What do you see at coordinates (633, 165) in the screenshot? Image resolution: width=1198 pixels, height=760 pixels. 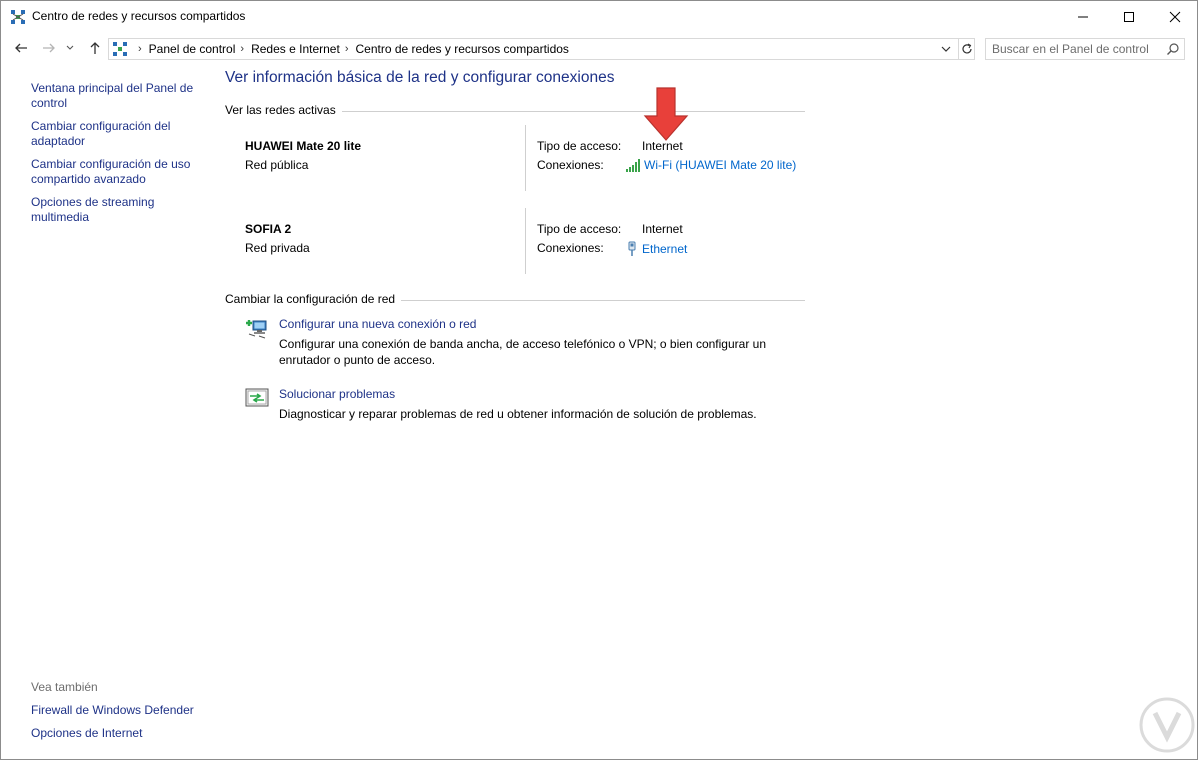 I see `wifi-signal-icon` at bounding box center [633, 165].